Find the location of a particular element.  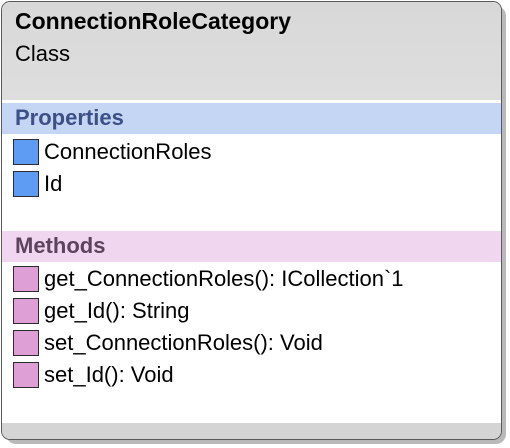

properties-title: Properties is located at coordinates (69, 117).